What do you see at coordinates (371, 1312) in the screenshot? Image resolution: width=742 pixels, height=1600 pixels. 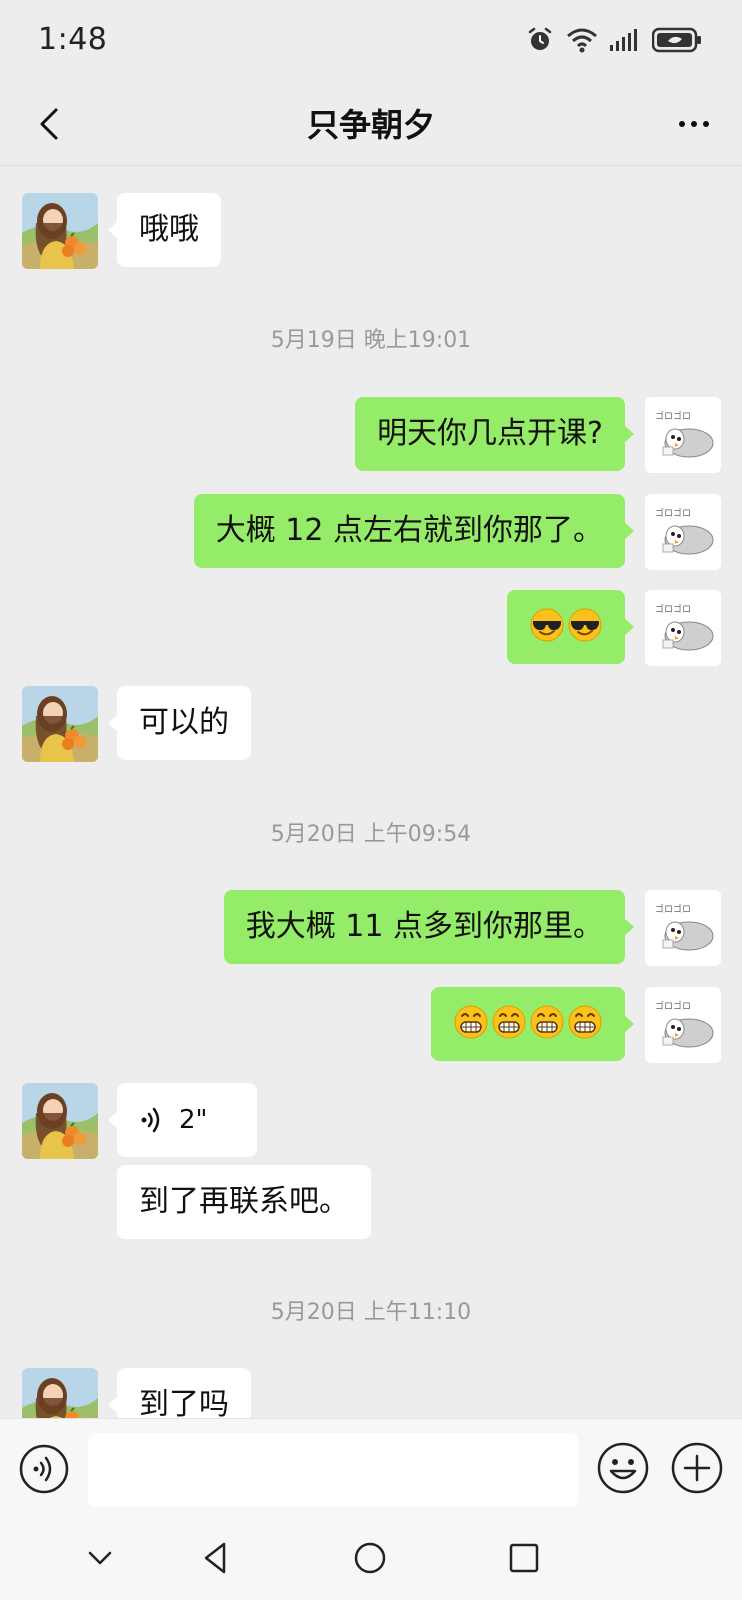 I see `timestamp: 5月20日 上午11:10` at bounding box center [371, 1312].